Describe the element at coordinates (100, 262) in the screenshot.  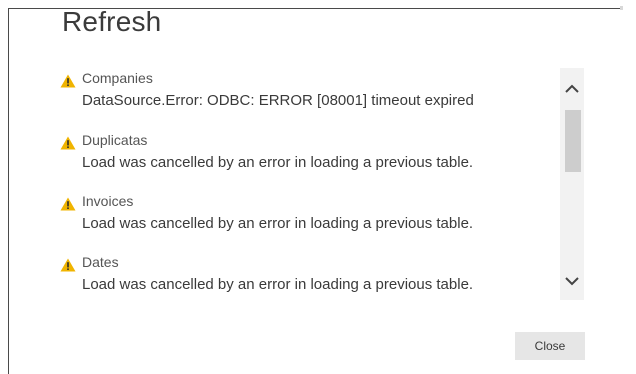
I see `item-table-name: Dates` at that location.